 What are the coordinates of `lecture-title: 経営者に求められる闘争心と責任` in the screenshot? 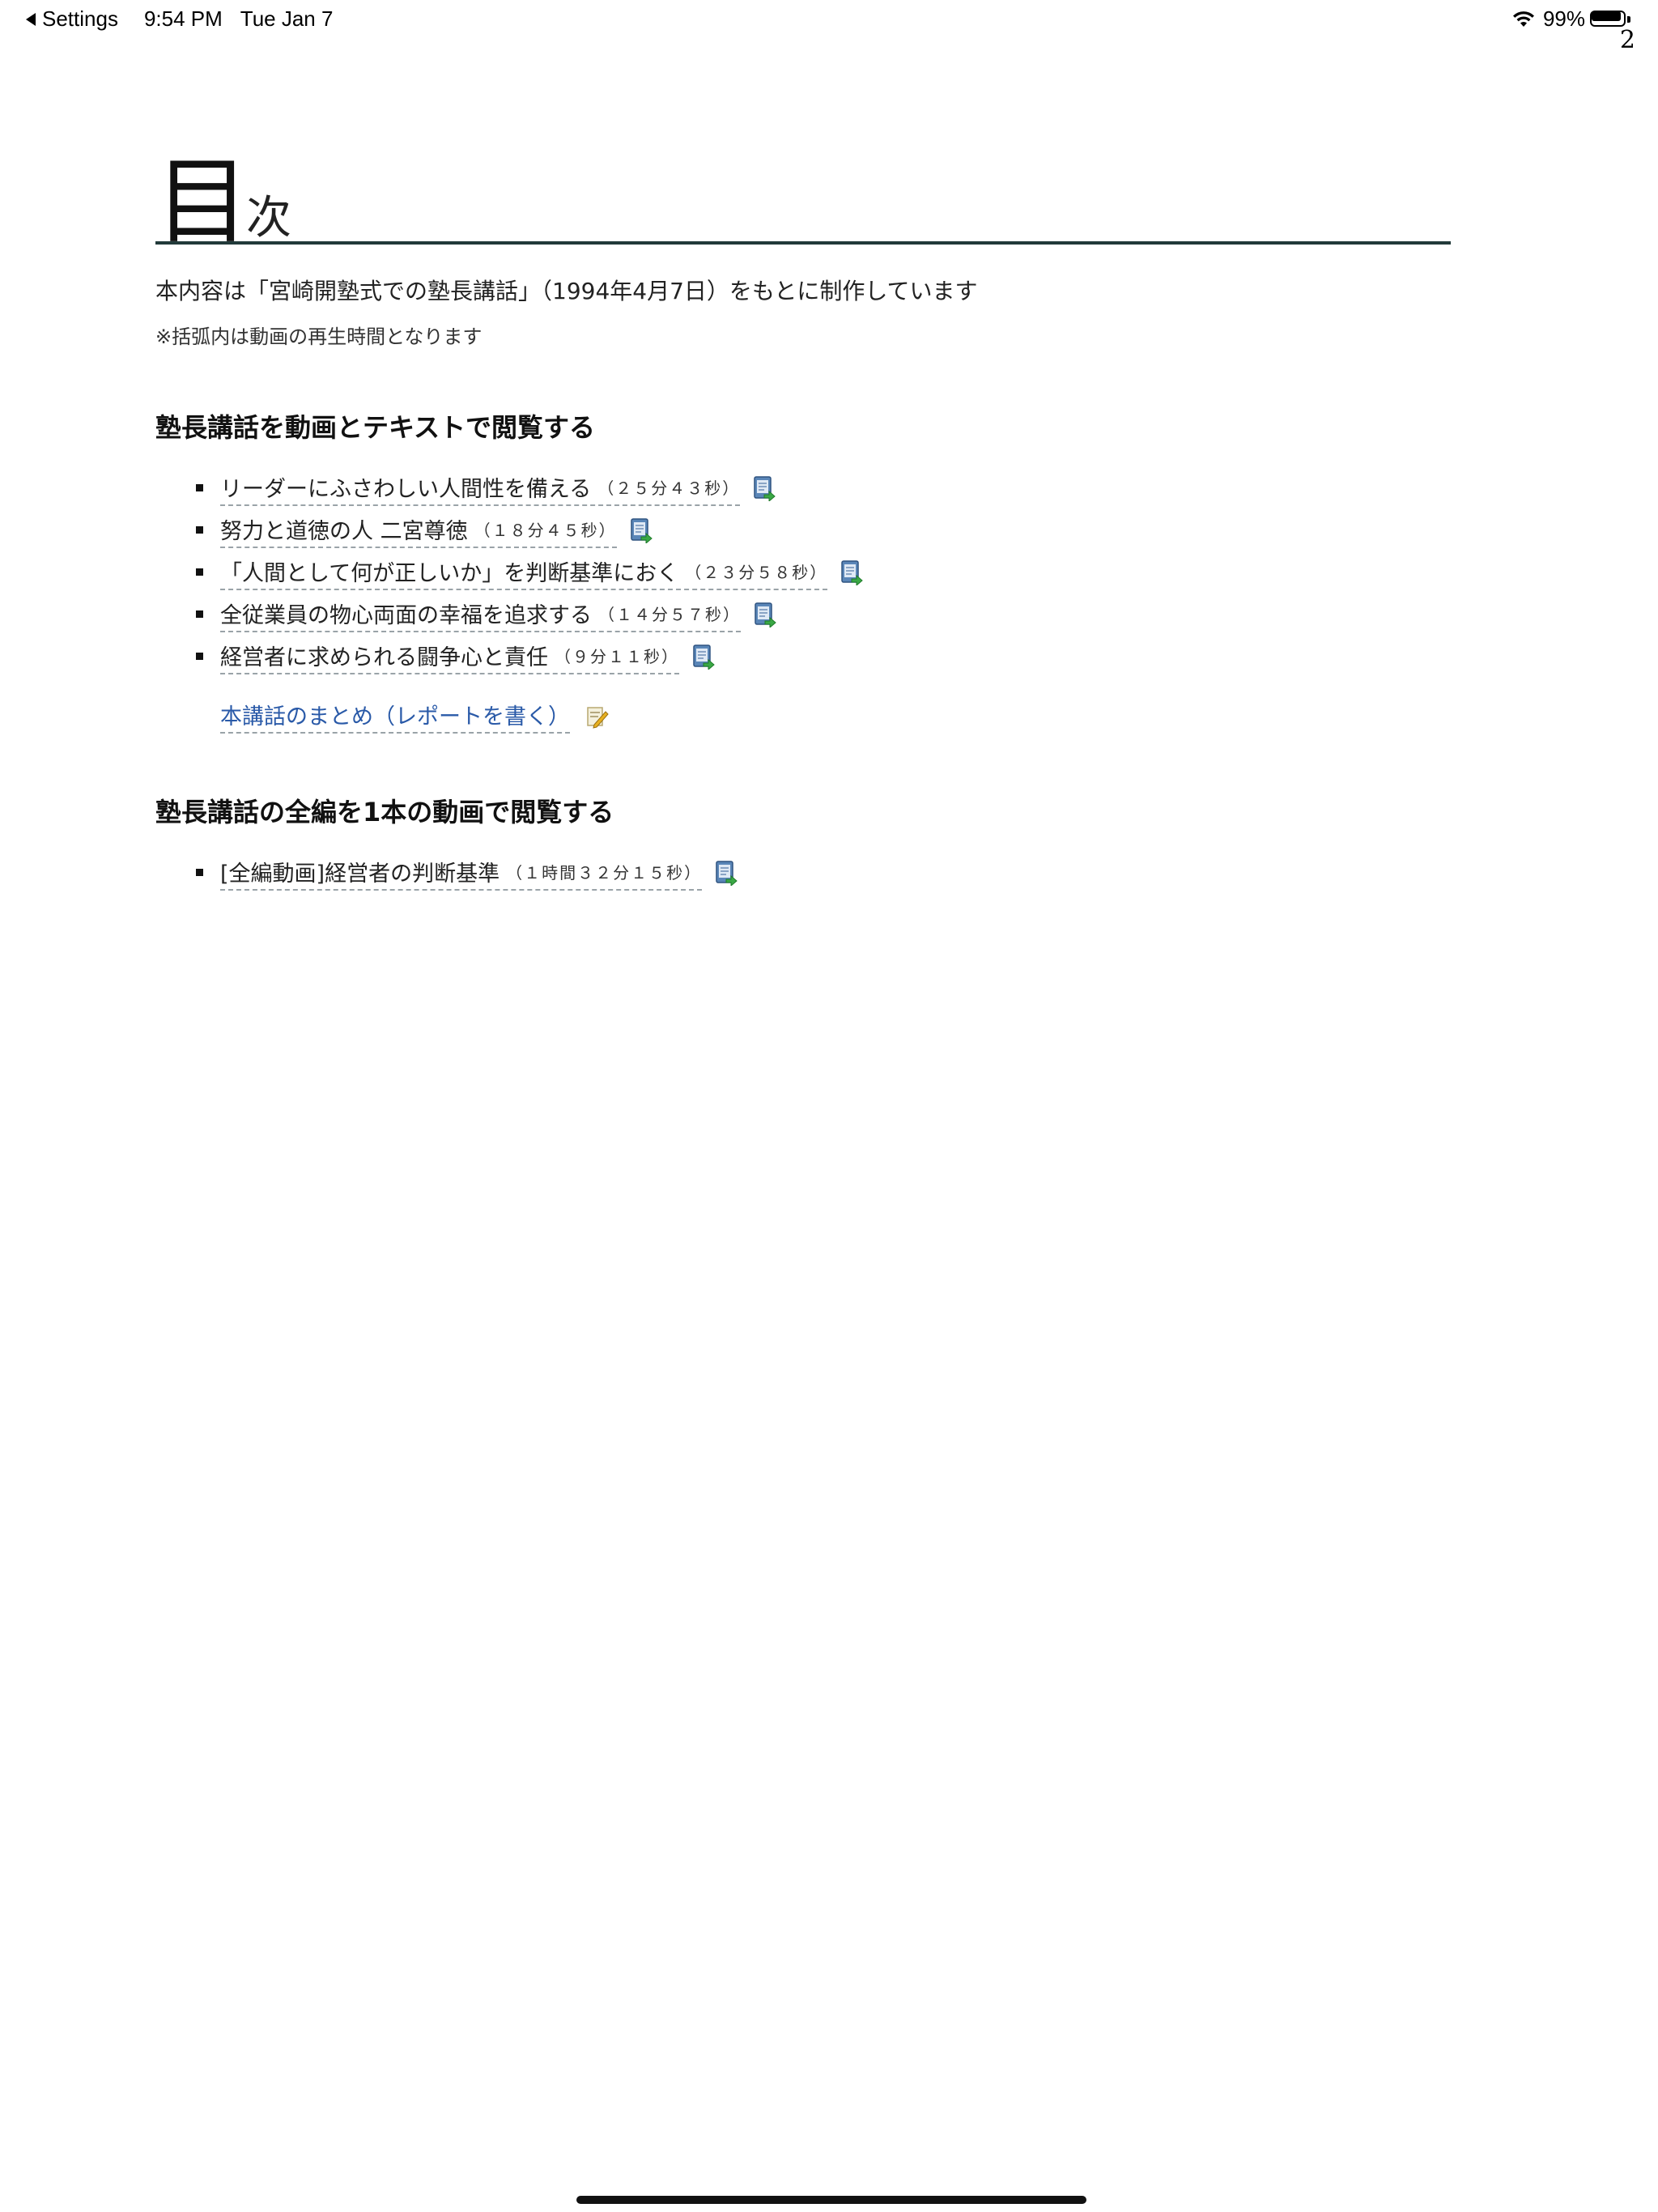 It's located at (384, 657).